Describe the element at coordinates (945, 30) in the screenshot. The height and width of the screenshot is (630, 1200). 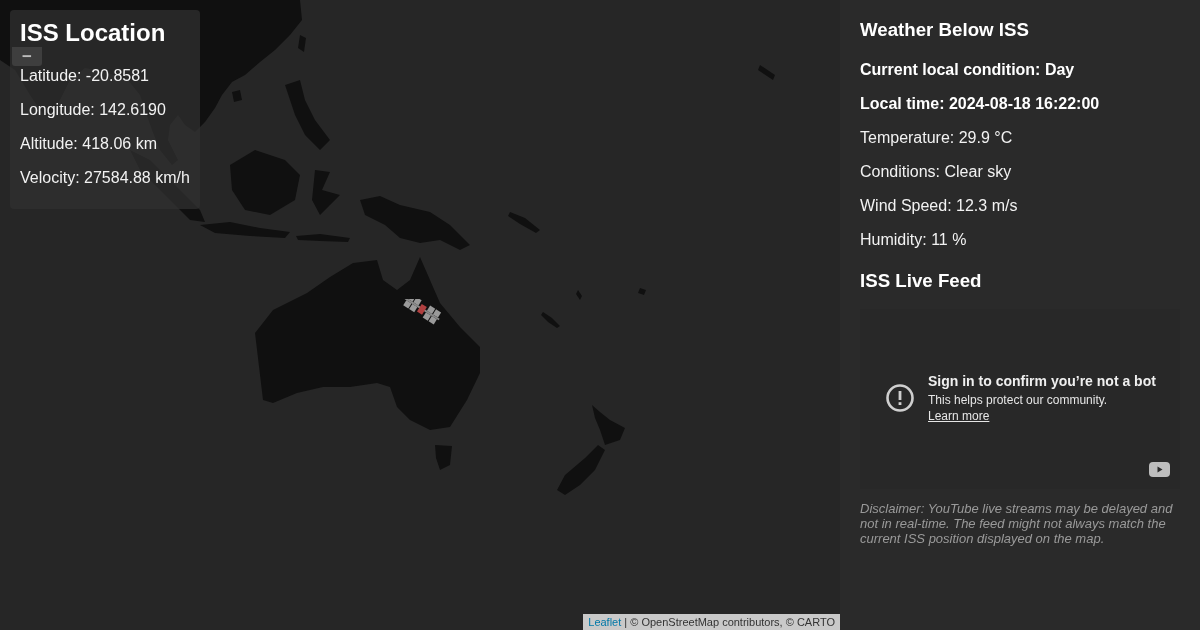
I see `section-title: Weather Below ISS` at that location.